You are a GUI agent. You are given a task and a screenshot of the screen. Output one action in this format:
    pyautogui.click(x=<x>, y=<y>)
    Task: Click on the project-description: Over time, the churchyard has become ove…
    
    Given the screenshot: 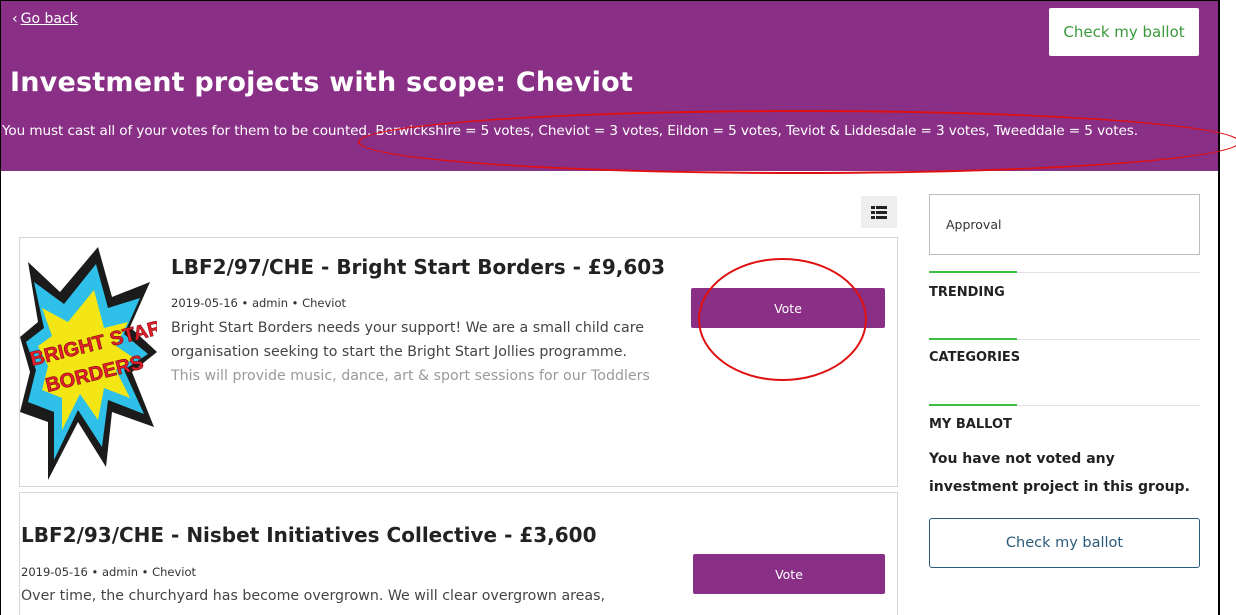 What is the action you would take?
    pyautogui.click(x=371, y=596)
    